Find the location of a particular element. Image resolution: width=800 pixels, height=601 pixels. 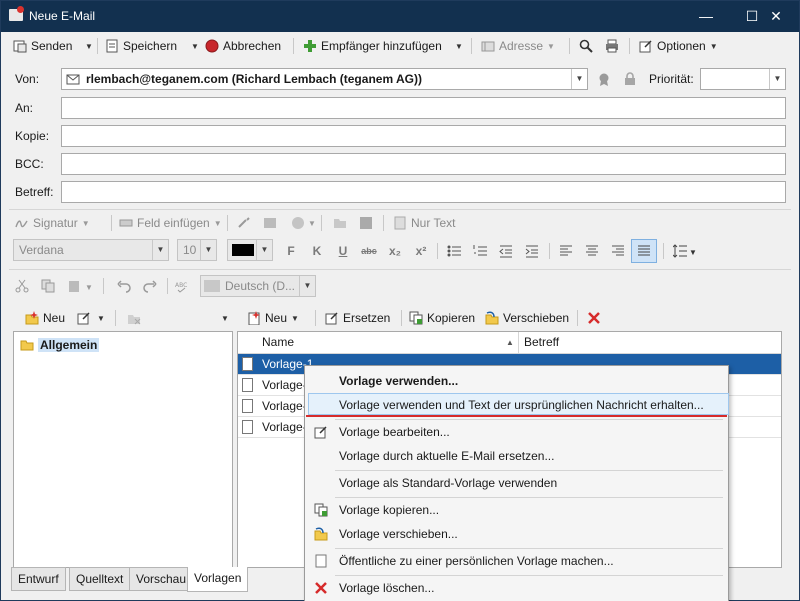

line-spacing-dropdown-icon: ▼ is located at coordinates (693, 252).